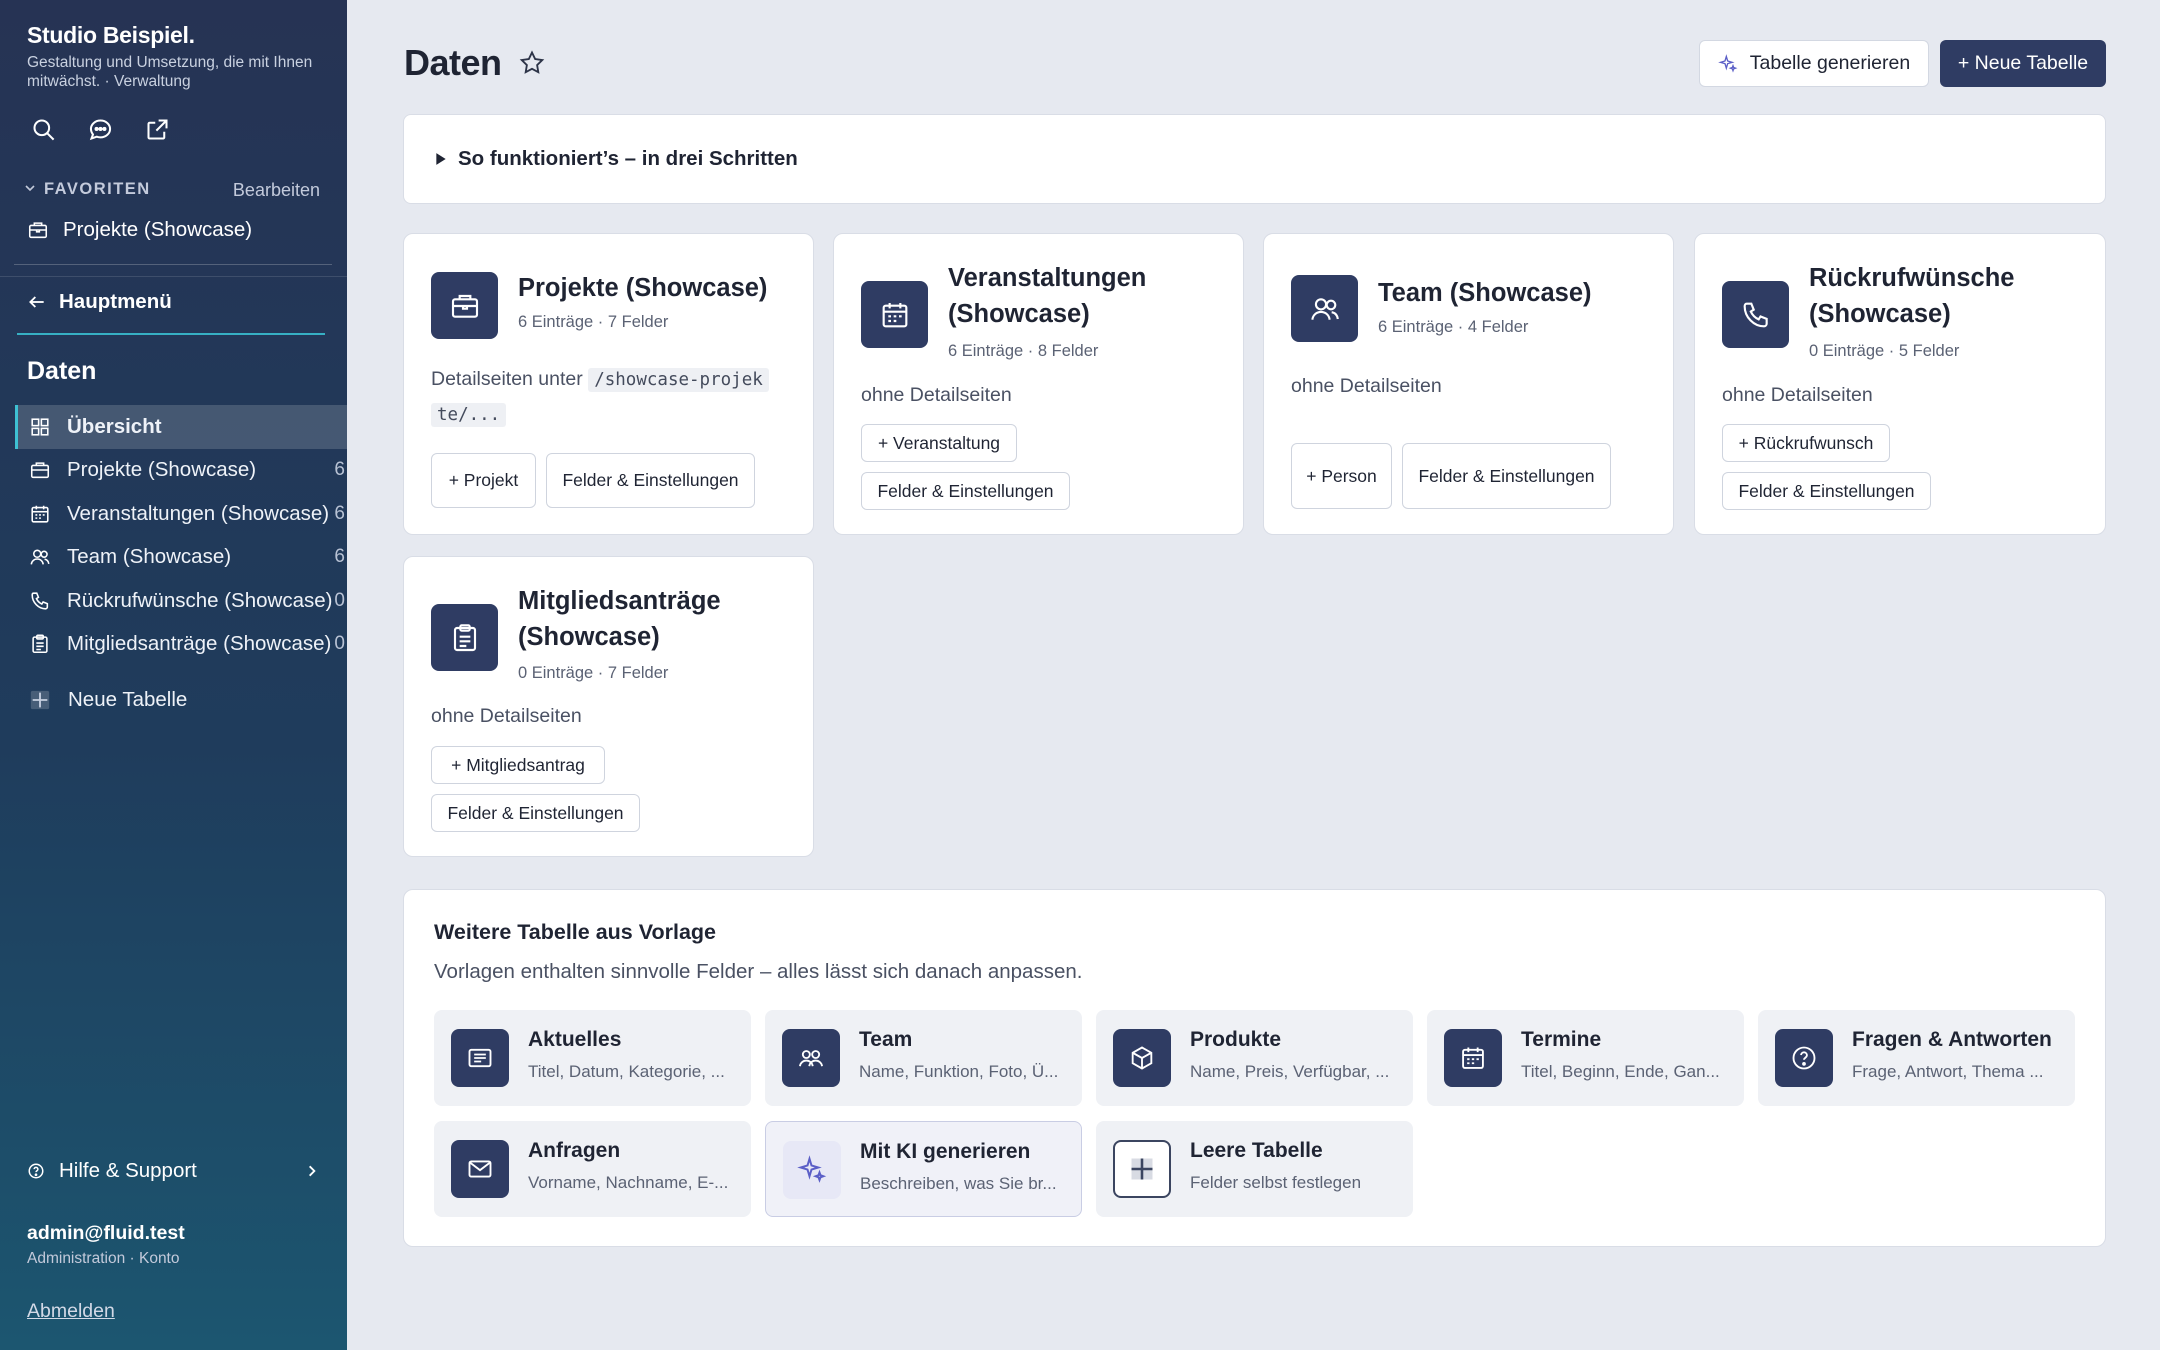 The width and height of the screenshot is (2160, 1350). What do you see at coordinates (36, 1171) in the screenshot?
I see `help-icon` at bounding box center [36, 1171].